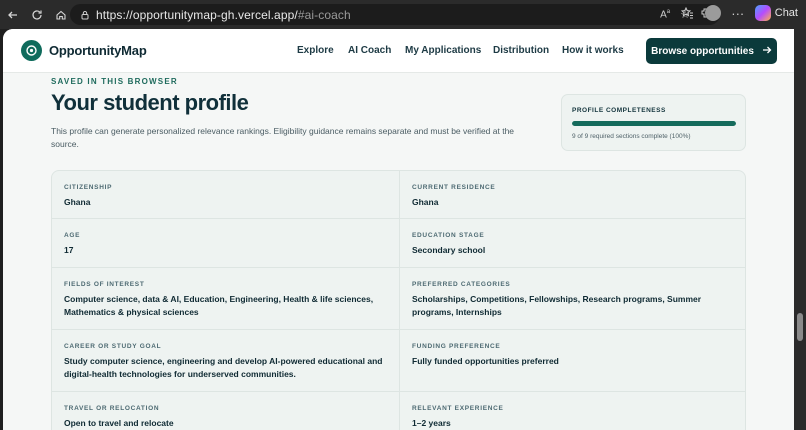 The image size is (806, 430). I want to click on more-menu-icon: ···, so click(738, 13).